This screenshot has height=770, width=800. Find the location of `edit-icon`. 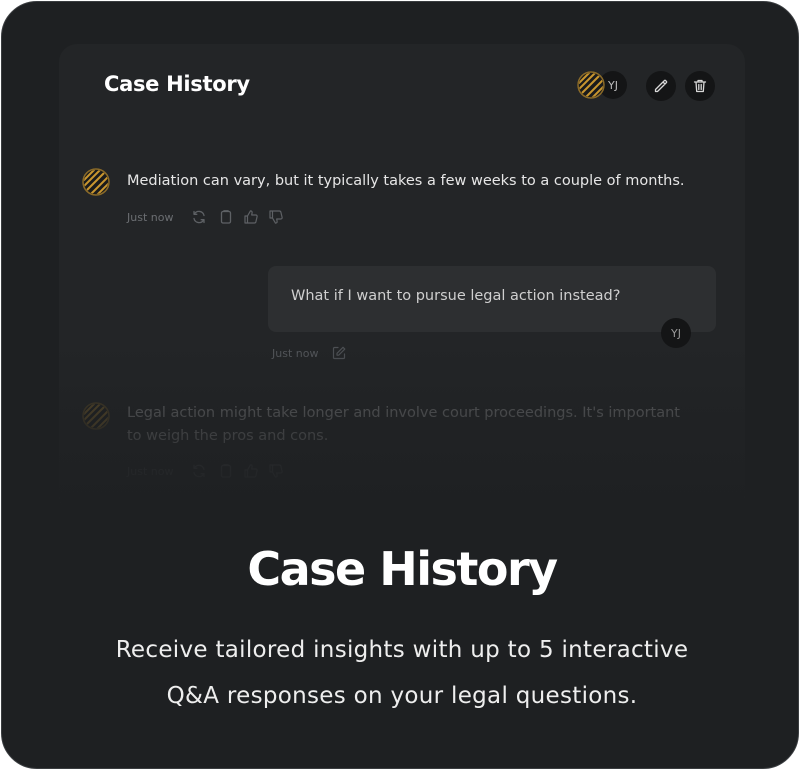

edit-icon is located at coordinates (661, 86).